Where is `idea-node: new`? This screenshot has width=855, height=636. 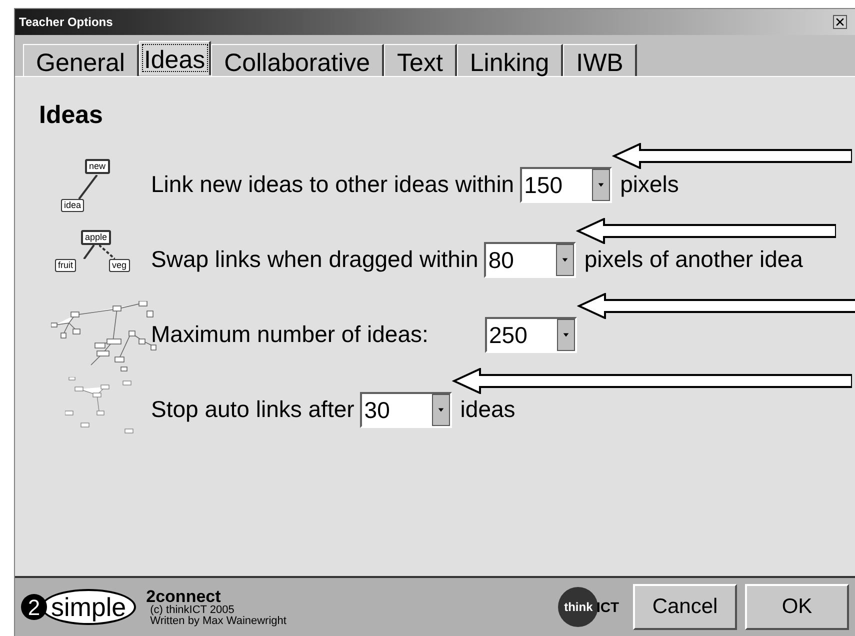
idea-node: new is located at coordinates (97, 166).